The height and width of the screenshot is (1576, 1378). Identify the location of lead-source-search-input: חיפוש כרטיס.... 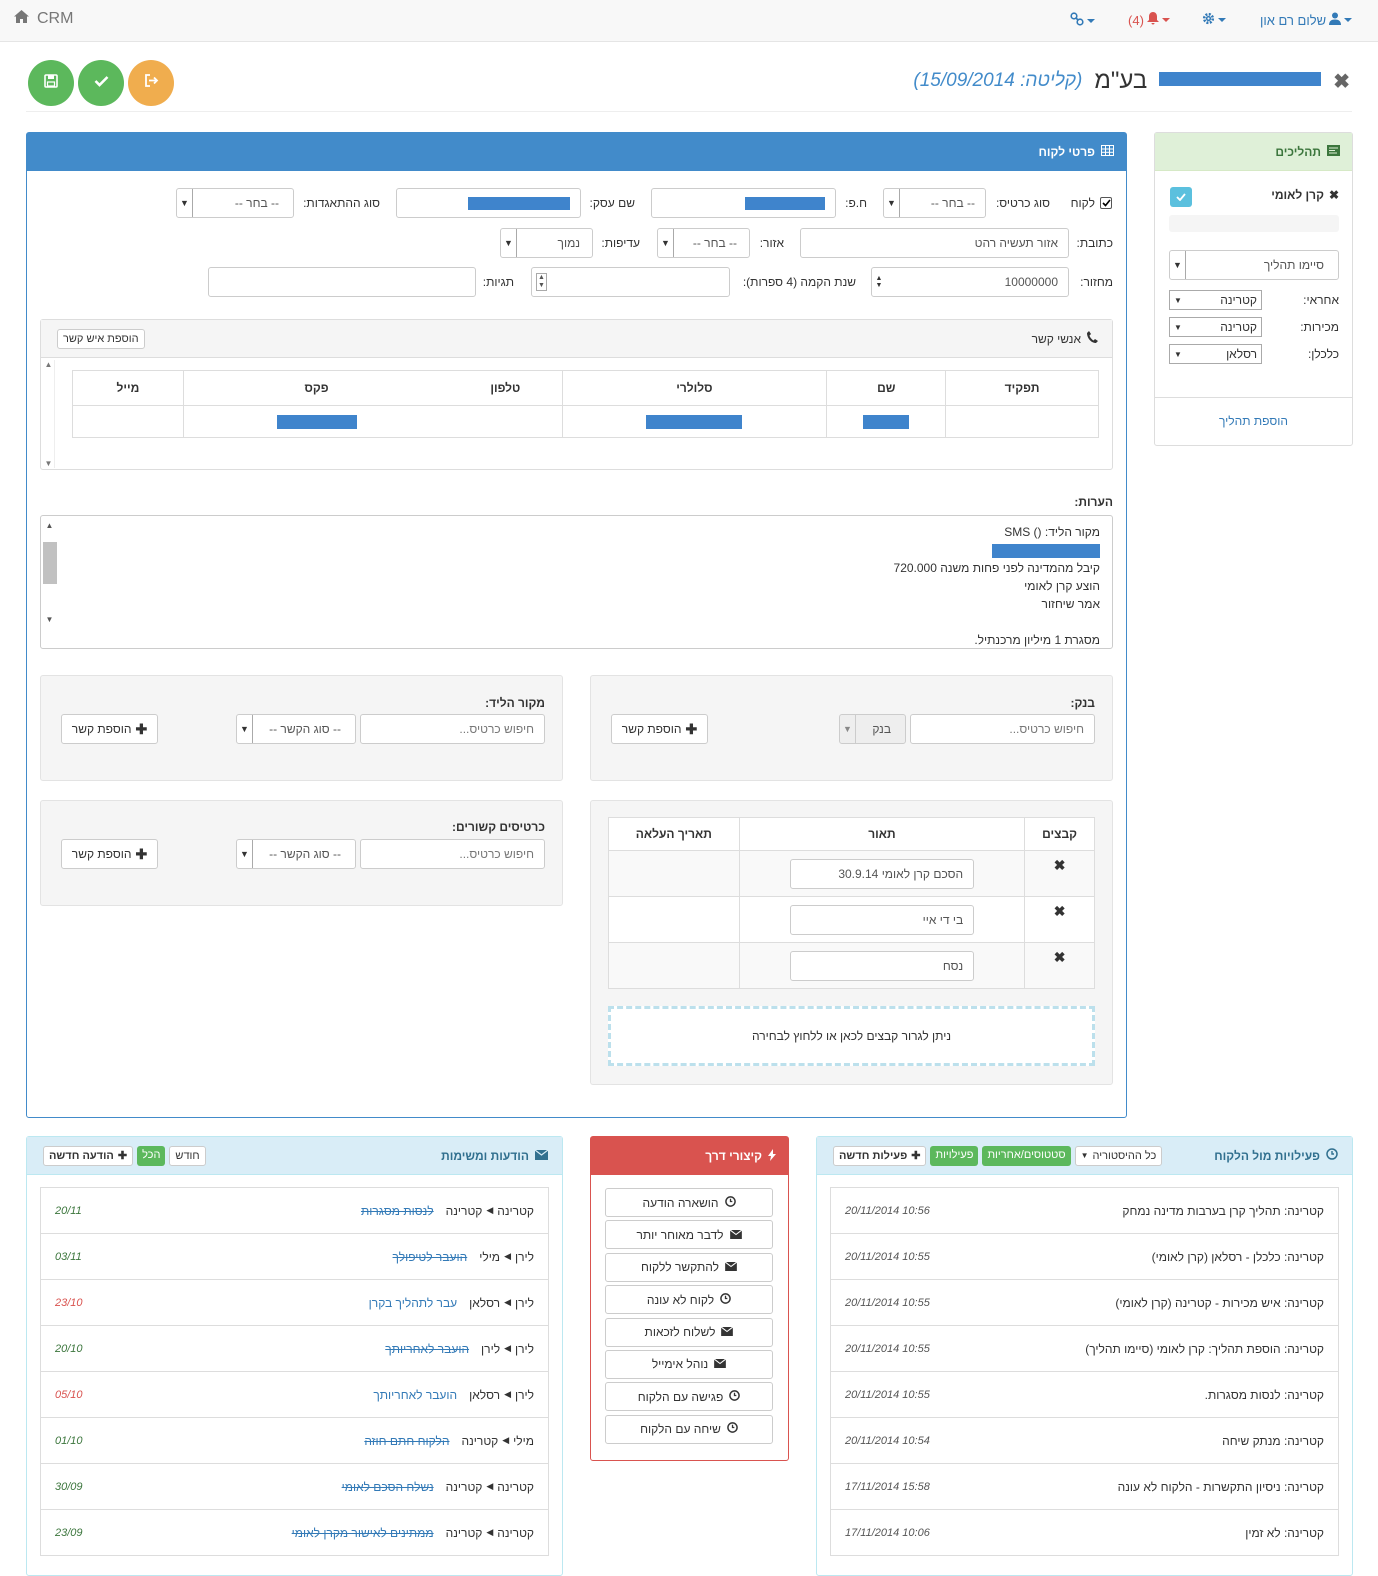
(452, 729).